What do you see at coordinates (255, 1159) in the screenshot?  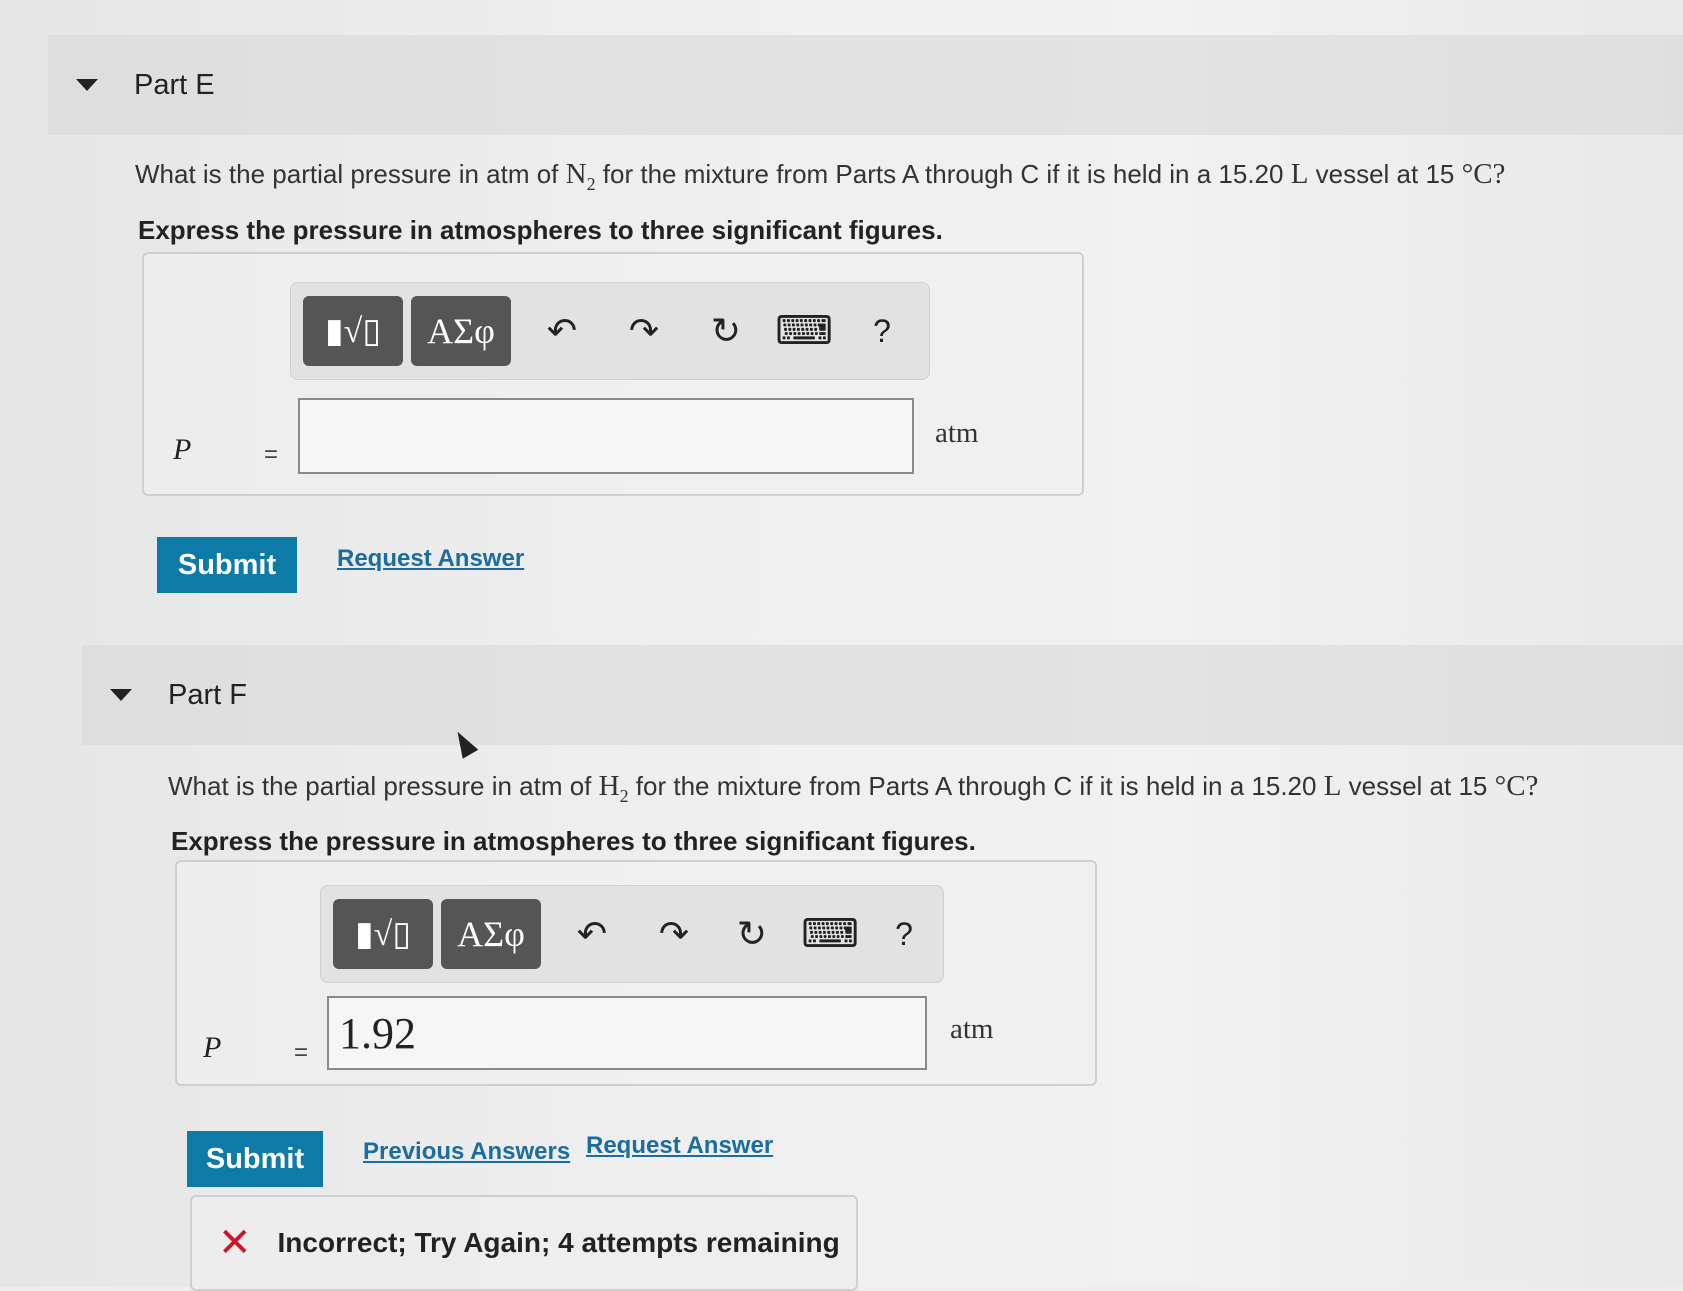 I see `part-f-submit-button: Submit` at bounding box center [255, 1159].